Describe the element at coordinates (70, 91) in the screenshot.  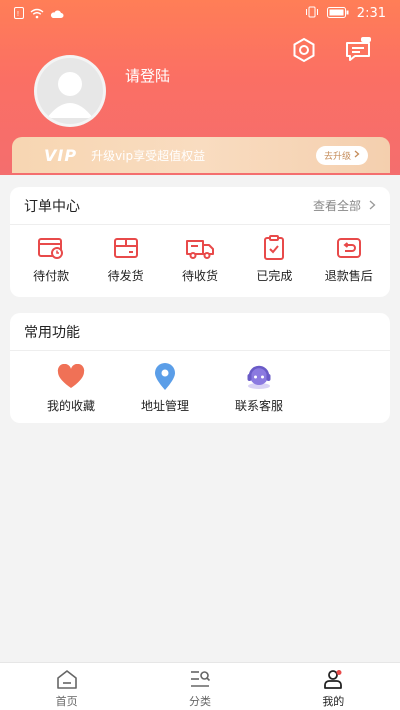
I see `avatar` at that location.